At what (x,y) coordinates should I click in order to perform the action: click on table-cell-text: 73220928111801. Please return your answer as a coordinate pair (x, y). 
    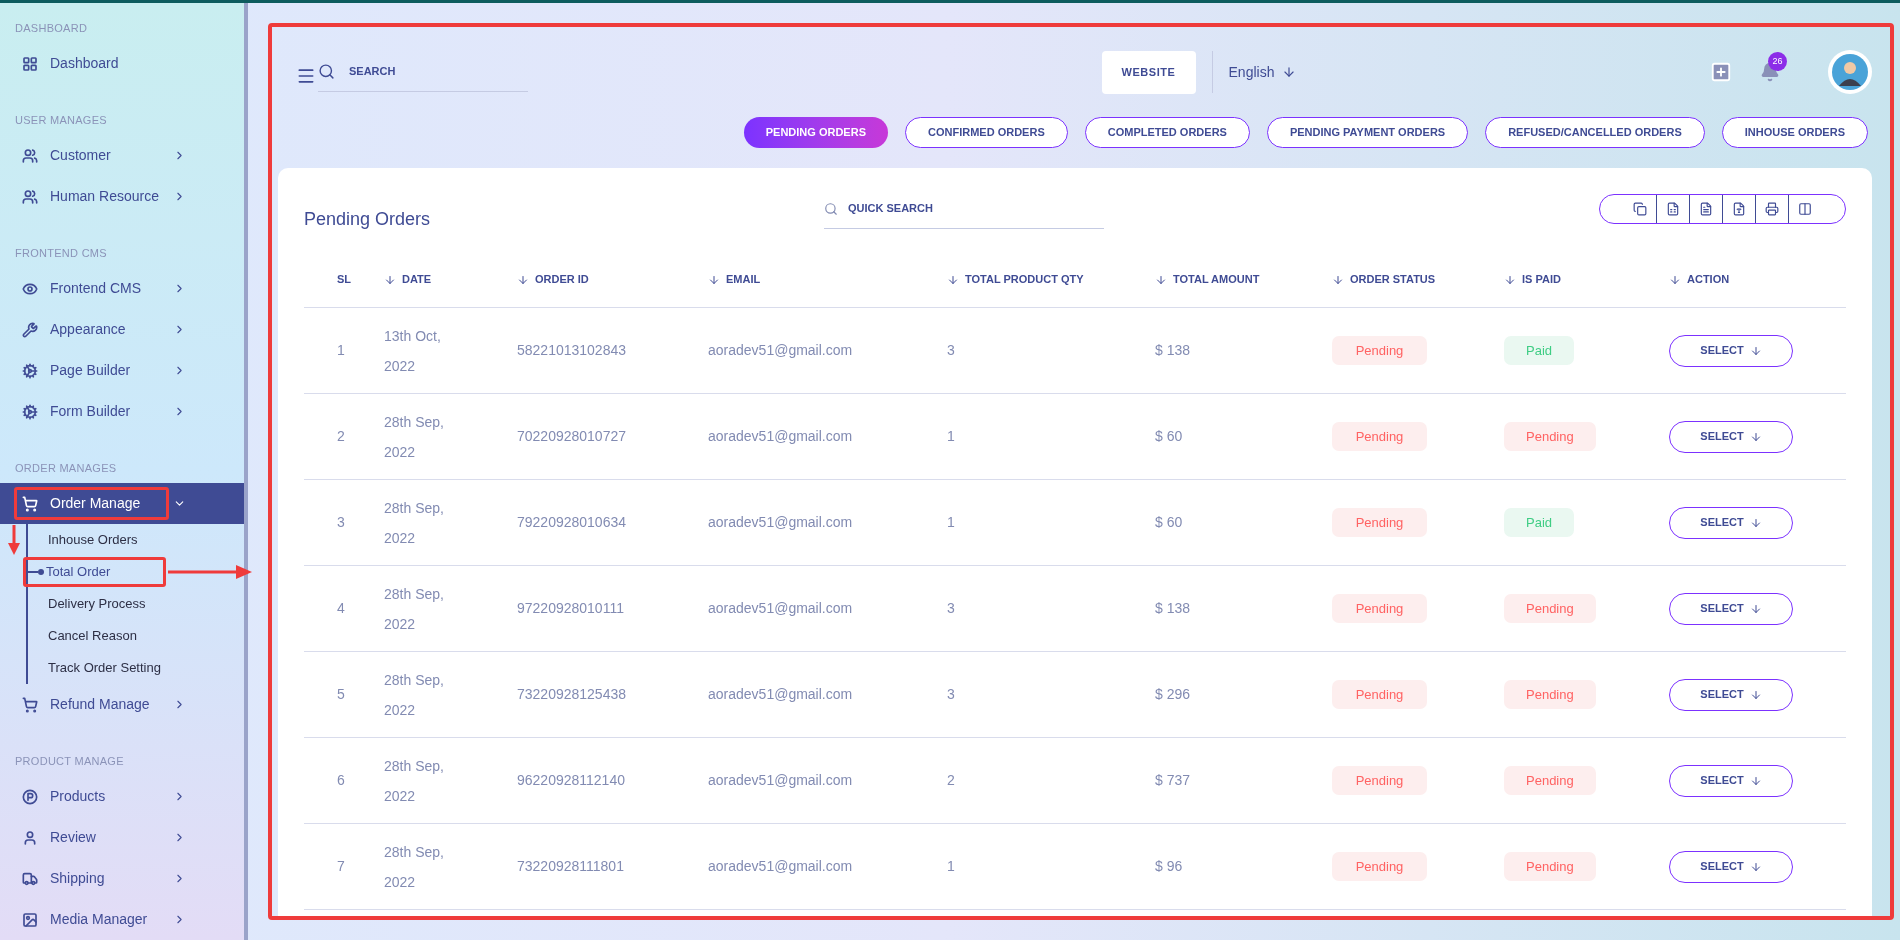
    Looking at the image, I should click on (571, 866).